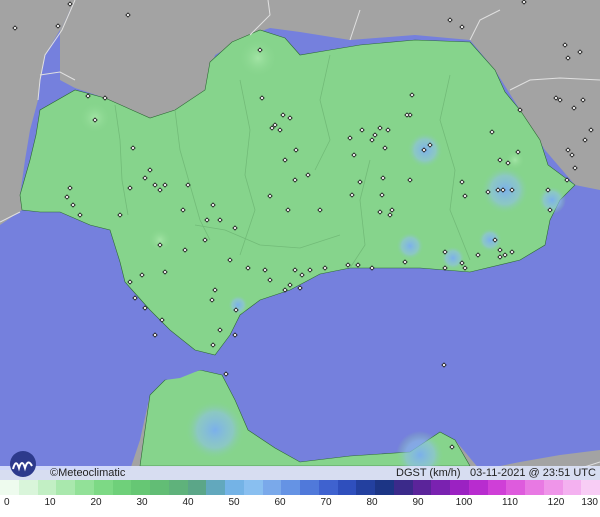 The width and height of the screenshot is (600, 517). What do you see at coordinates (23, 464) in the screenshot?
I see `meteoclimatic-logo-icon` at bounding box center [23, 464].